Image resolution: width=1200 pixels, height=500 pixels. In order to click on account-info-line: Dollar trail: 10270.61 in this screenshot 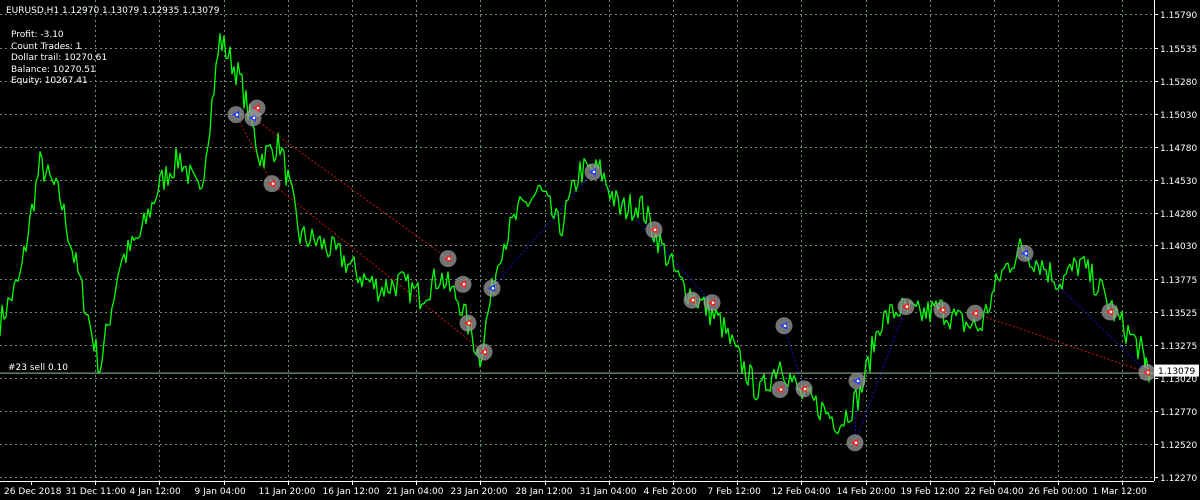, I will do `click(59, 58)`.